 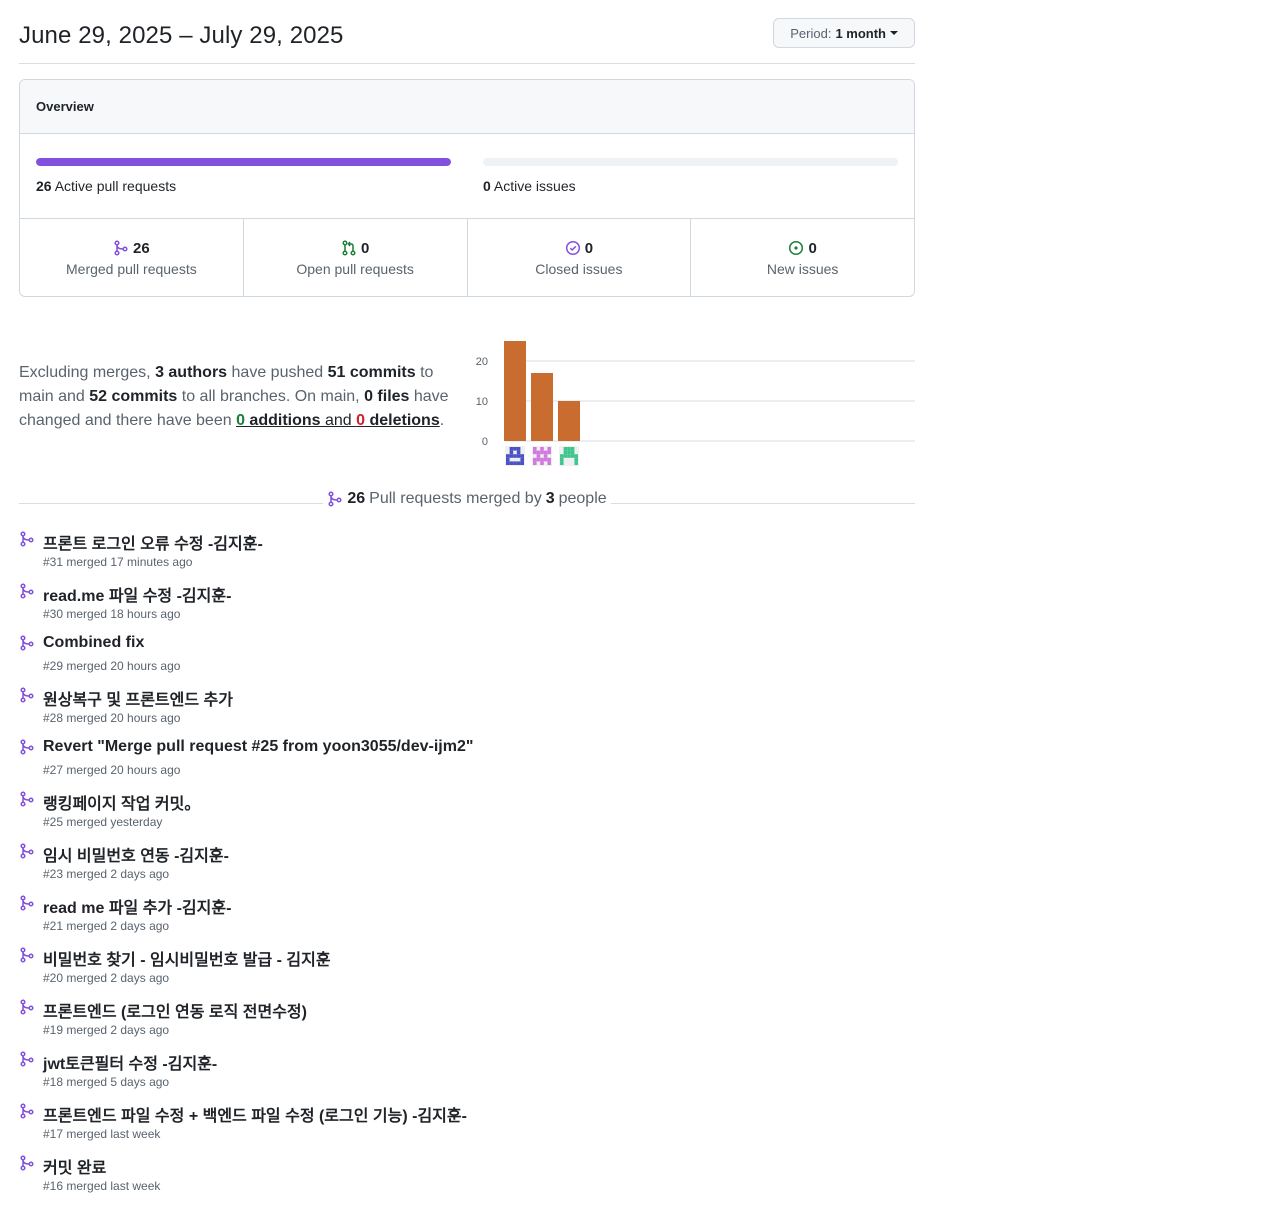 What do you see at coordinates (356, 498) in the screenshot?
I see `merged-count: 26` at bounding box center [356, 498].